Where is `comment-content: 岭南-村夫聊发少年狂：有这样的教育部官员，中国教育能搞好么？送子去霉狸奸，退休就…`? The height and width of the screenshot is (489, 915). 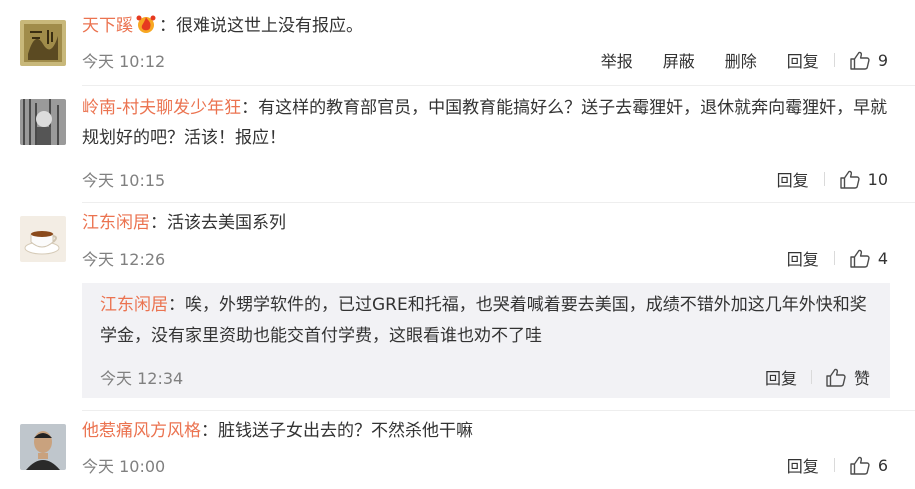
comment-content: 岭南-村夫聊发少年狂：有这样的教育部官员，中国教育能搞好么？送子去霉狸奸，退休就… is located at coordinates (487, 123).